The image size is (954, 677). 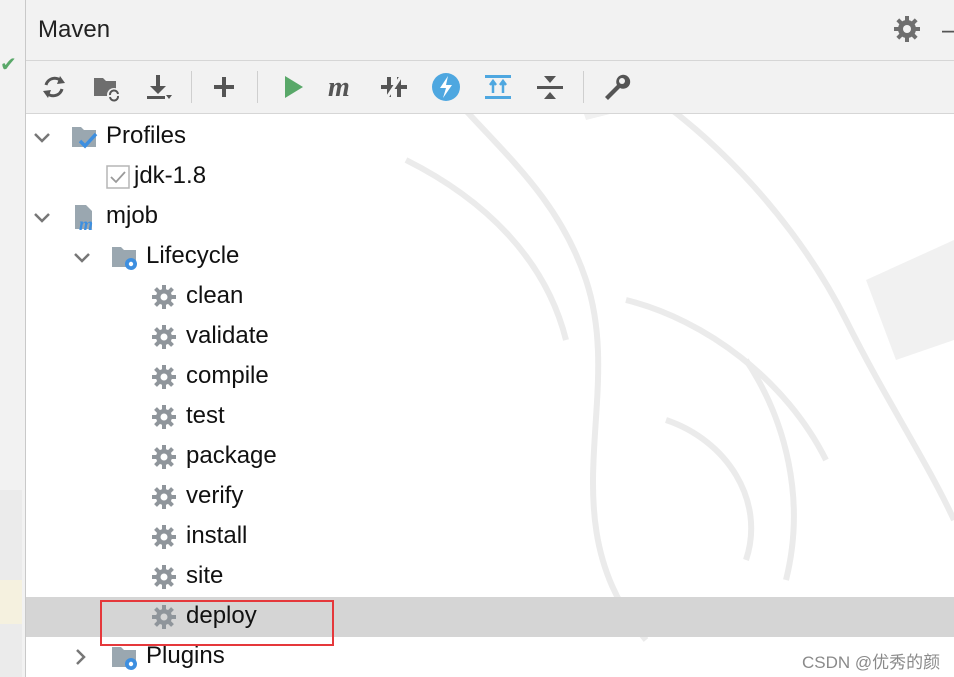 What do you see at coordinates (54, 87) in the screenshot?
I see `reload-icon` at bounding box center [54, 87].